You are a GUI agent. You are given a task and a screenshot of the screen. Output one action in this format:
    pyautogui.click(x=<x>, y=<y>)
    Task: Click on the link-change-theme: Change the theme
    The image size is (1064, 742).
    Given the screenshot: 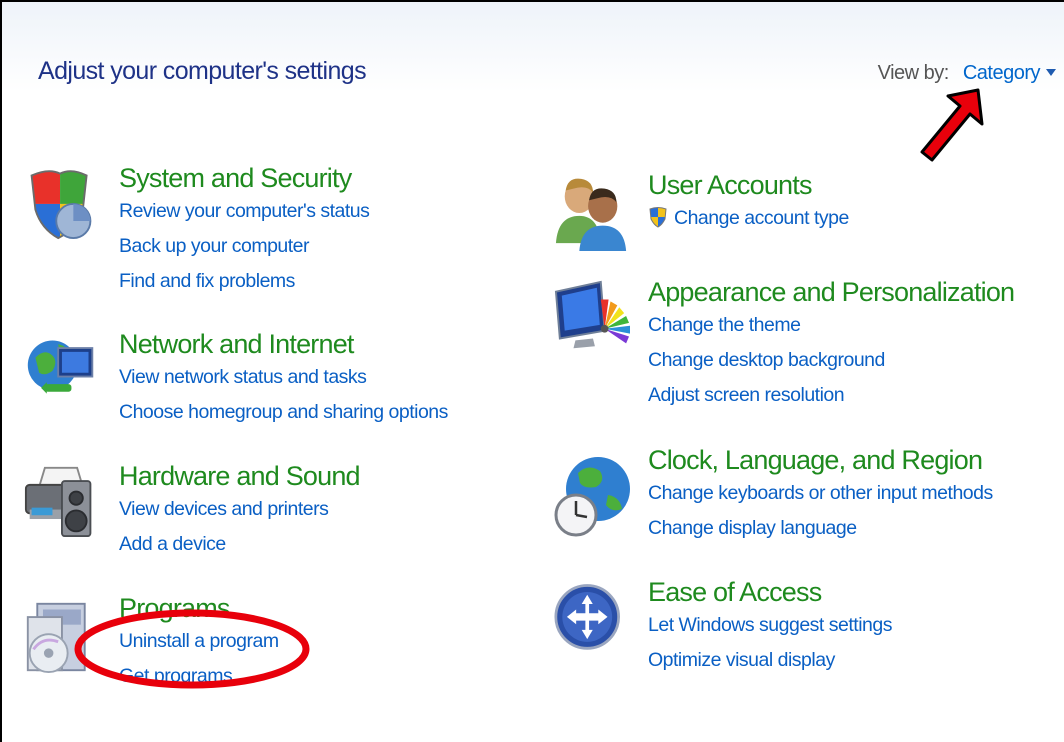 What is the action you would take?
    pyautogui.click(x=831, y=325)
    